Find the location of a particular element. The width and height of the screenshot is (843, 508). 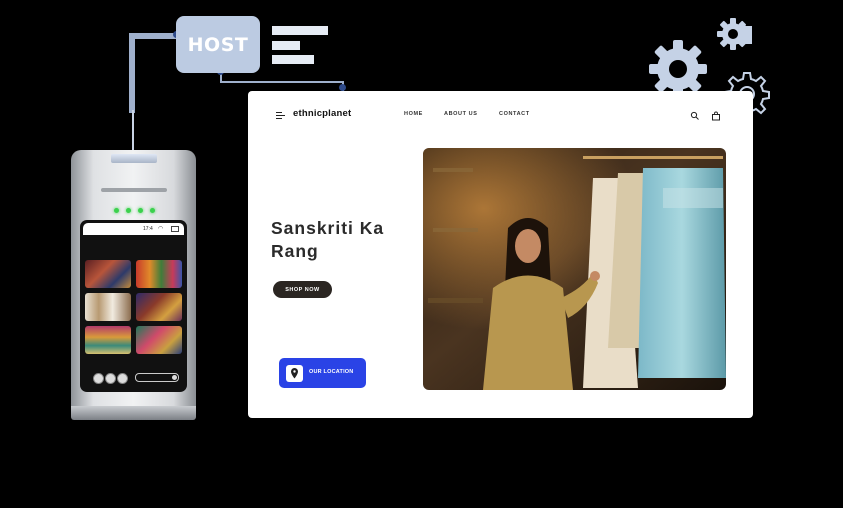

kiosk-base is located at coordinates (133, 413).